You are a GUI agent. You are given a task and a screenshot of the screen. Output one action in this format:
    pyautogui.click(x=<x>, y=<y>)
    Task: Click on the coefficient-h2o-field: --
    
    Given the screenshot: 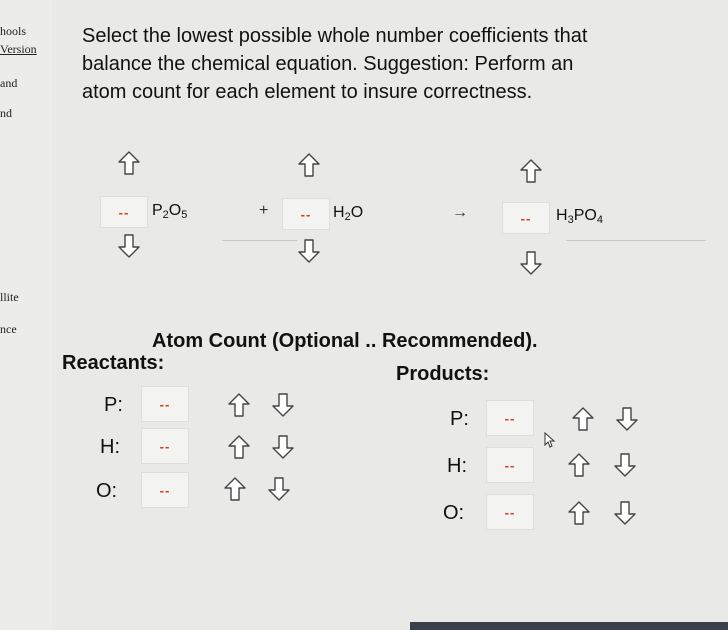 What is the action you would take?
    pyautogui.click(x=306, y=214)
    